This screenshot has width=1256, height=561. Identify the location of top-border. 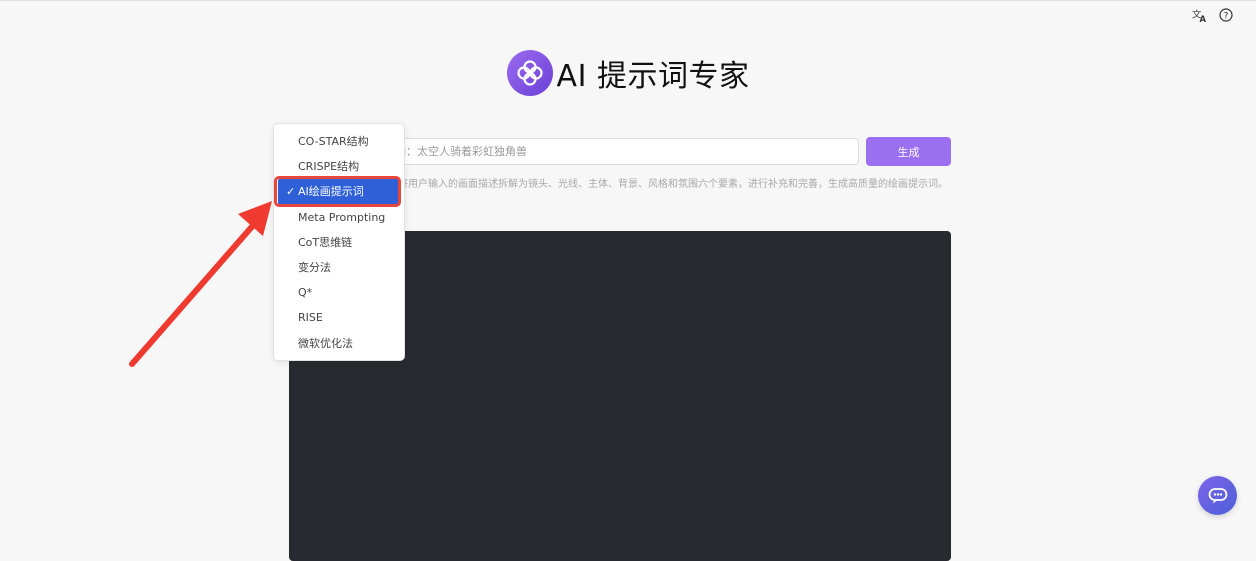
(628, 0).